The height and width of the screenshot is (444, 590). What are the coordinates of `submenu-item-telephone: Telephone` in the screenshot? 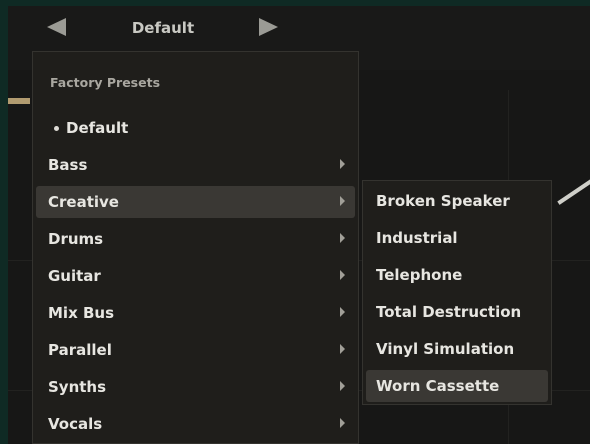 It's located at (457, 275).